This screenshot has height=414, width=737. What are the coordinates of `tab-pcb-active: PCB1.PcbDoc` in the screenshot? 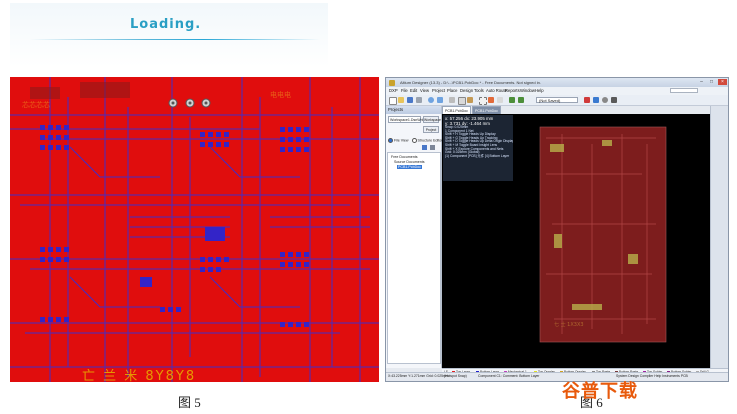 It's located at (456, 110).